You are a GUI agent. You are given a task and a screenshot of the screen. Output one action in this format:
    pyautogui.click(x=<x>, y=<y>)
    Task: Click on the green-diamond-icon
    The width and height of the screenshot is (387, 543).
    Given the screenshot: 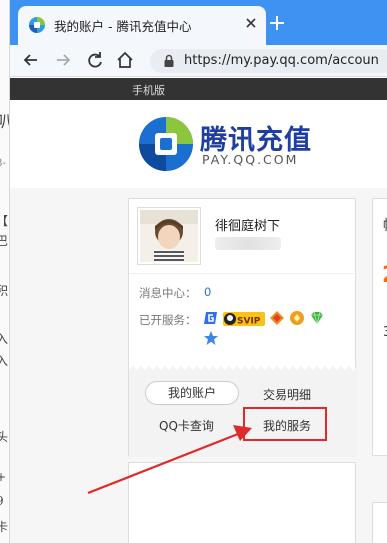 What is the action you would take?
    pyautogui.click(x=317, y=318)
    